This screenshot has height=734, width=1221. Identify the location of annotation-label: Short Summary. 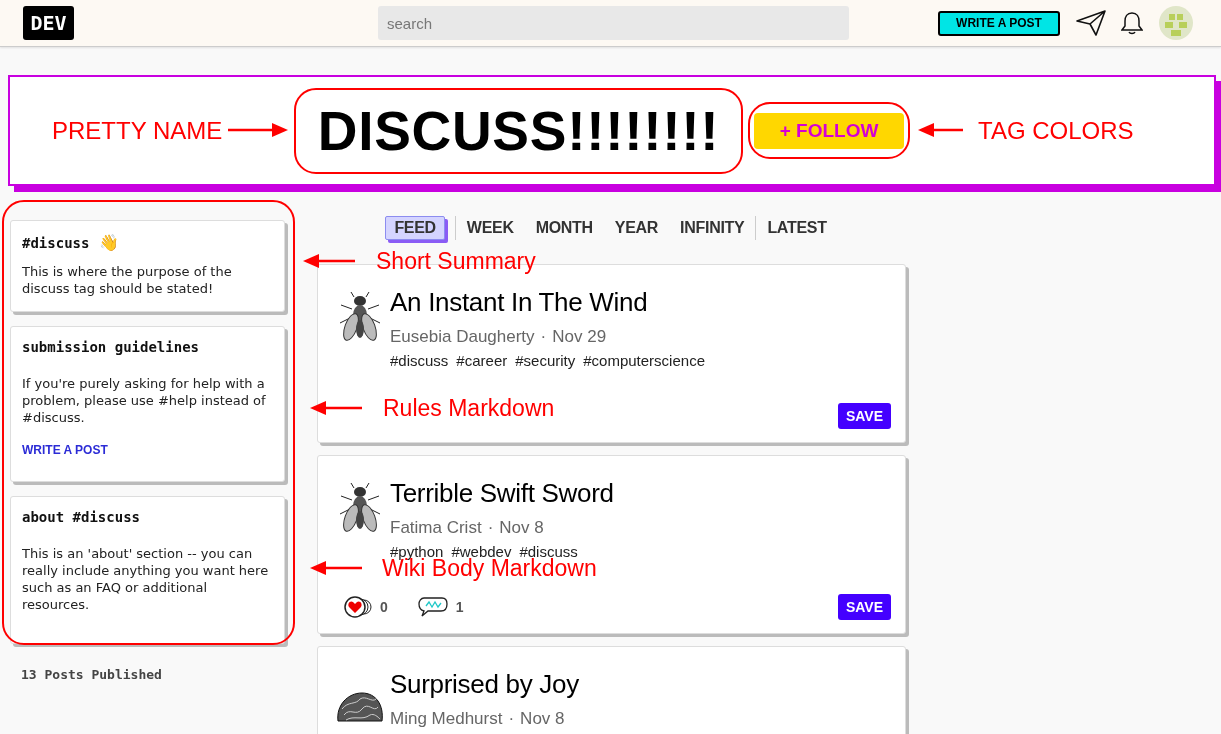
(456, 261).